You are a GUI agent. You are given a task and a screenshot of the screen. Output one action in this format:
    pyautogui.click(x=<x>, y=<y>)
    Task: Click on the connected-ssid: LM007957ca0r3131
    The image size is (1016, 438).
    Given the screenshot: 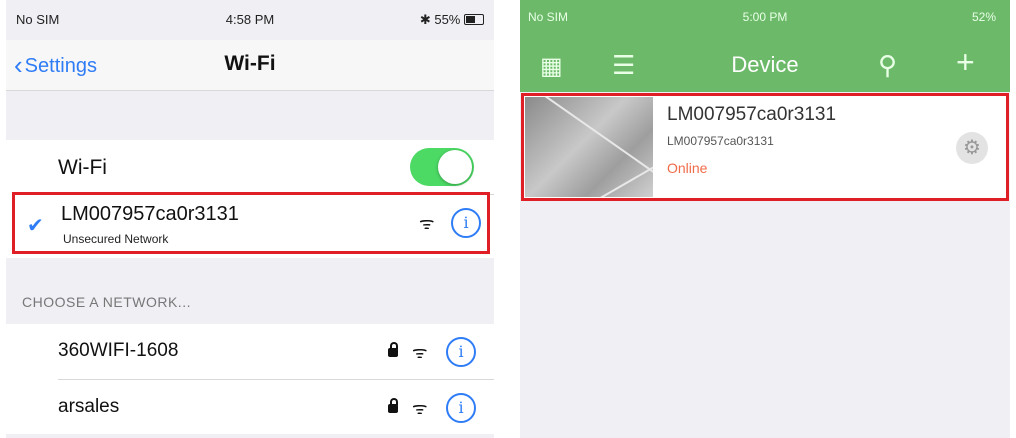 What is the action you would take?
    pyautogui.click(x=150, y=214)
    